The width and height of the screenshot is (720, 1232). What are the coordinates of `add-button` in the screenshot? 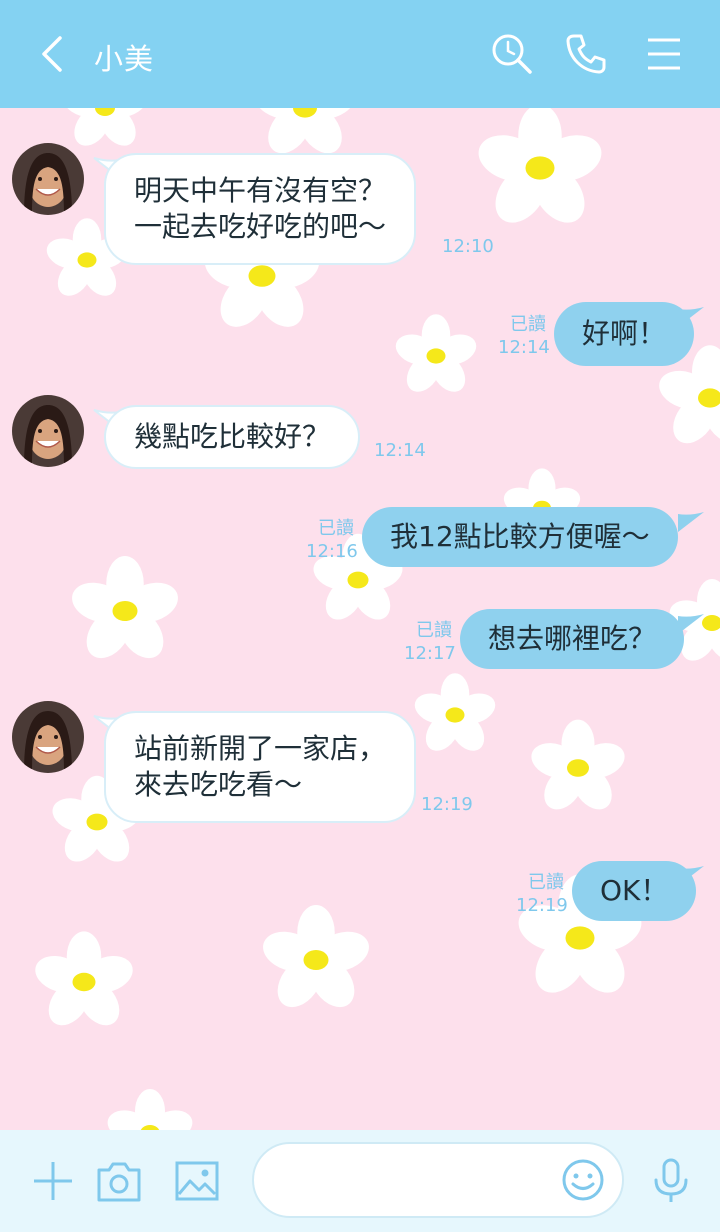 It's located at (53, 1181).